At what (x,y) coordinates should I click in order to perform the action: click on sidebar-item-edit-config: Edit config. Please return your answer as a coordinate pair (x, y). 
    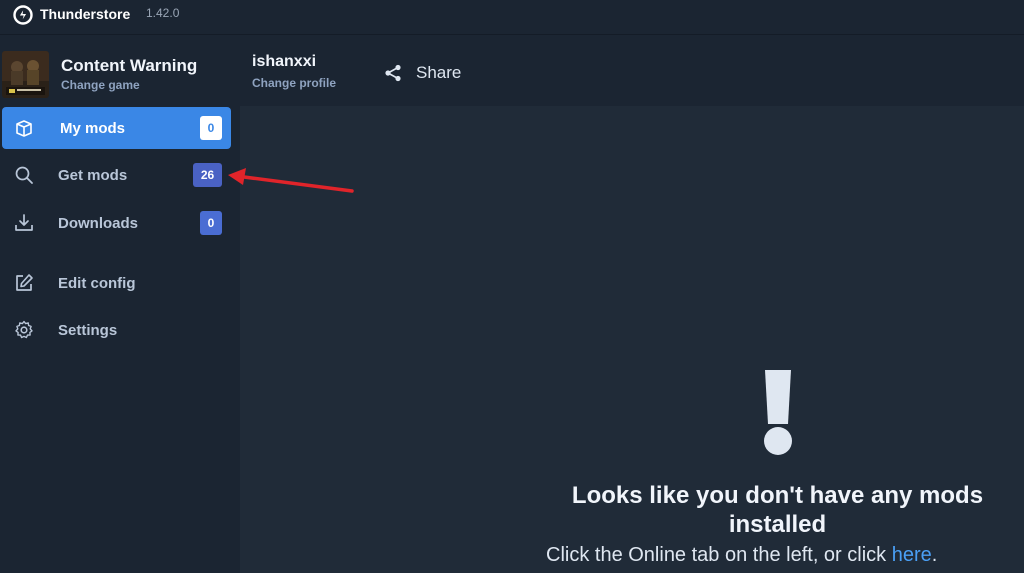
    Looking at the image, I should click on (116, 283).